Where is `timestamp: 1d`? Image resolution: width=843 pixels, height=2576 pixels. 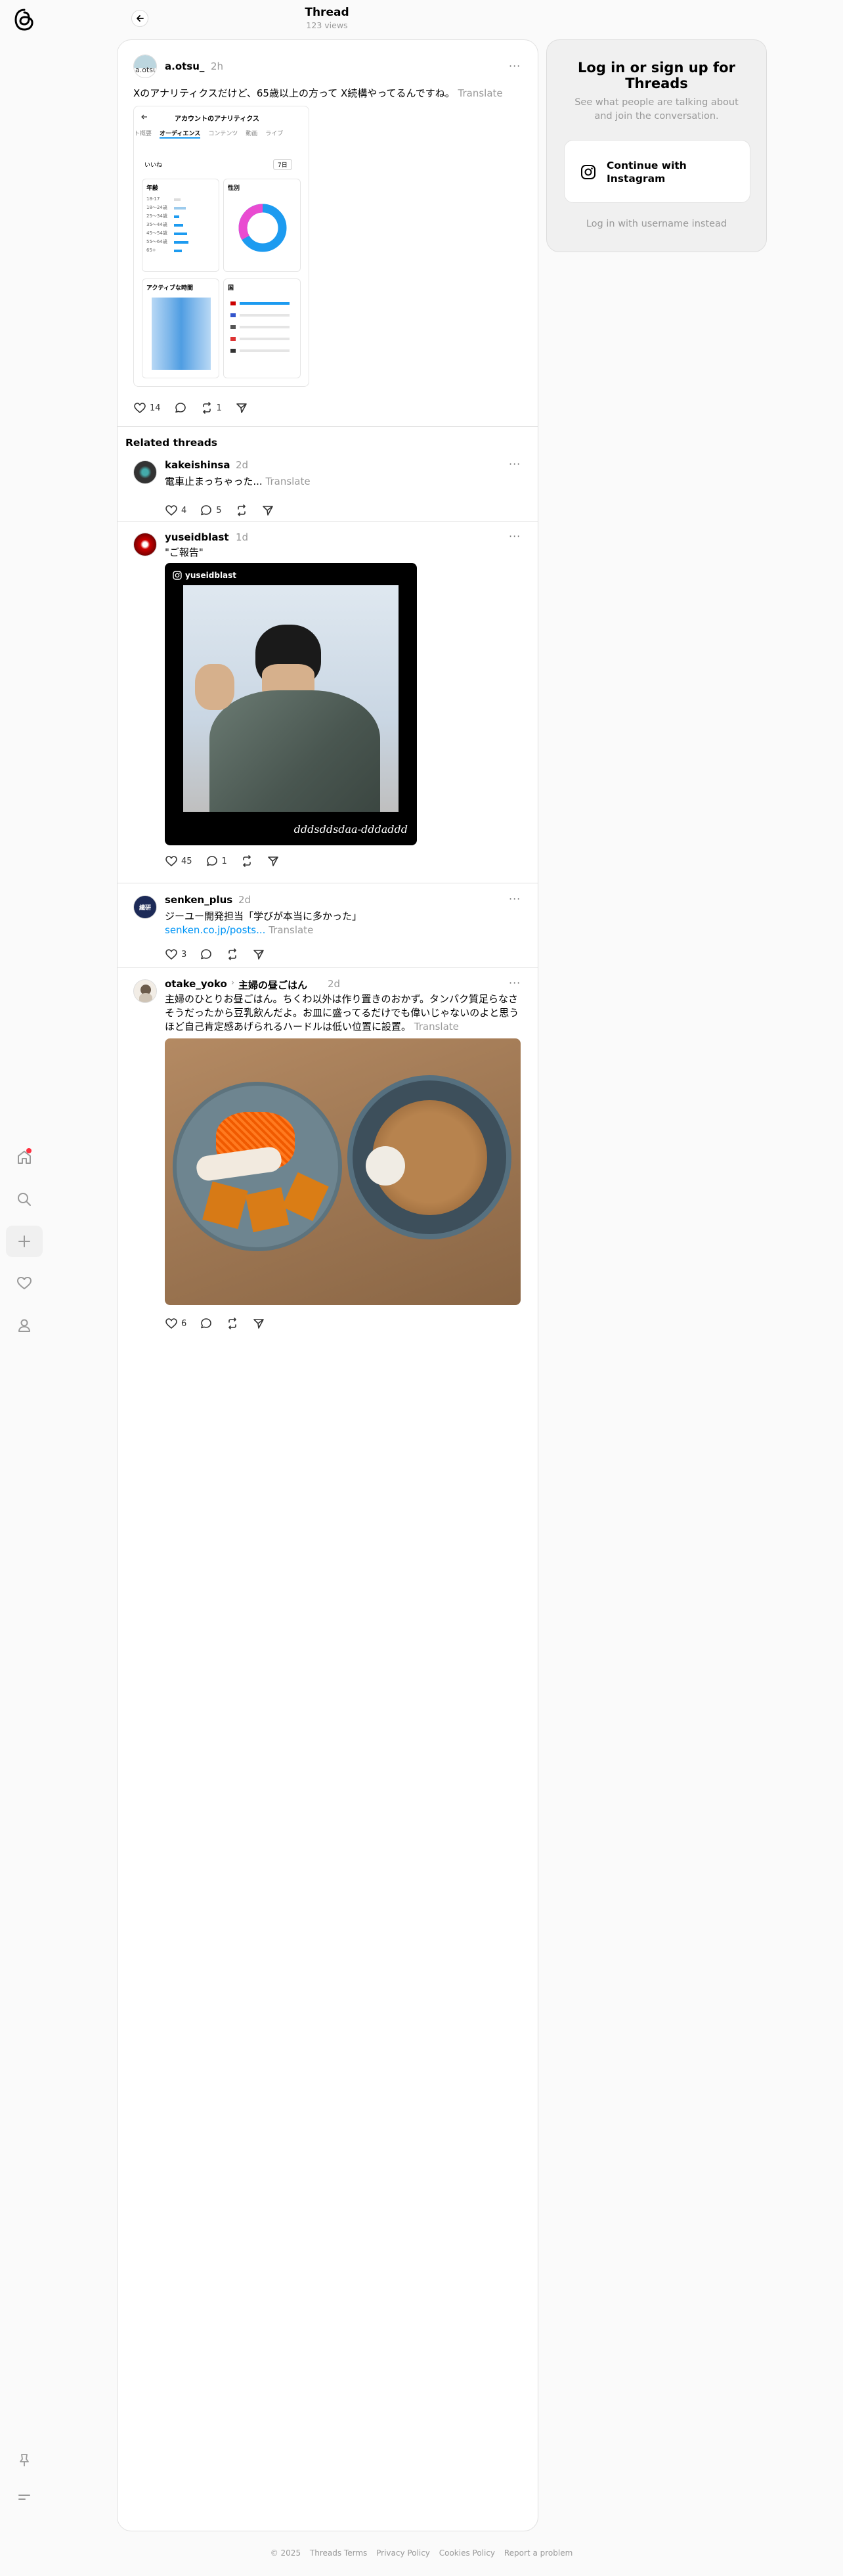
timestamp: 1d is located at coordinates (242, 537).